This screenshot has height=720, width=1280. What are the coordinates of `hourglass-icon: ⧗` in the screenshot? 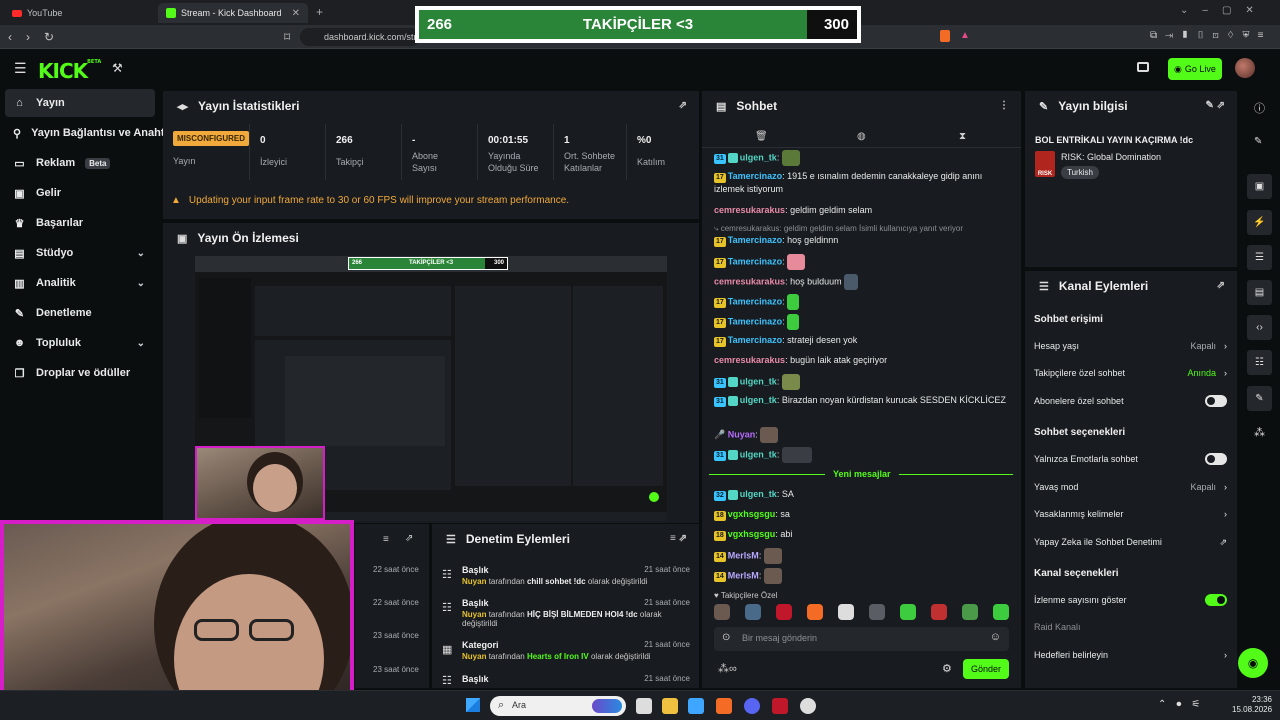 It's located at (962, 136).